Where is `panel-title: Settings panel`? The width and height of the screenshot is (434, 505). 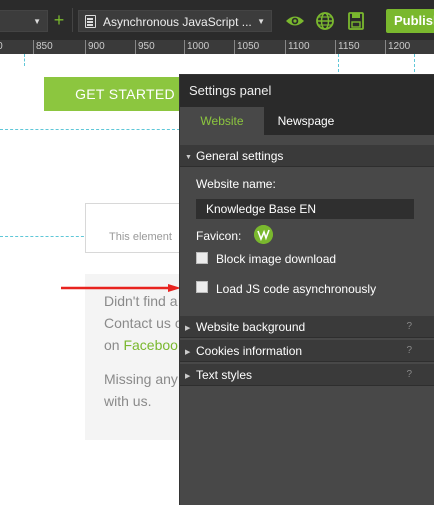
panel-title: Settings panel is located at coordinates (307, 91).